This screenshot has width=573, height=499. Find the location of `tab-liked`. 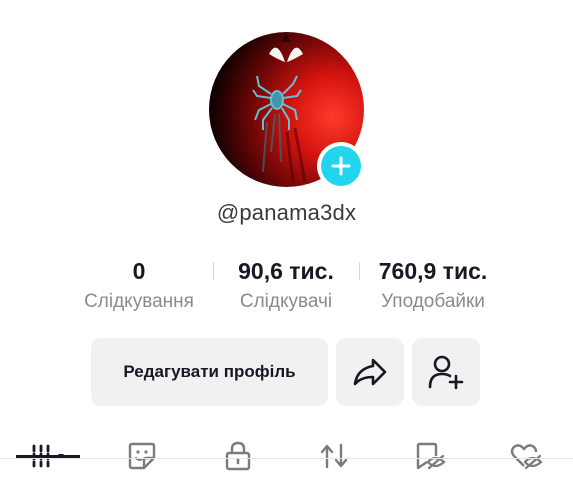

tab-liked is located at coordinates (526, 456).